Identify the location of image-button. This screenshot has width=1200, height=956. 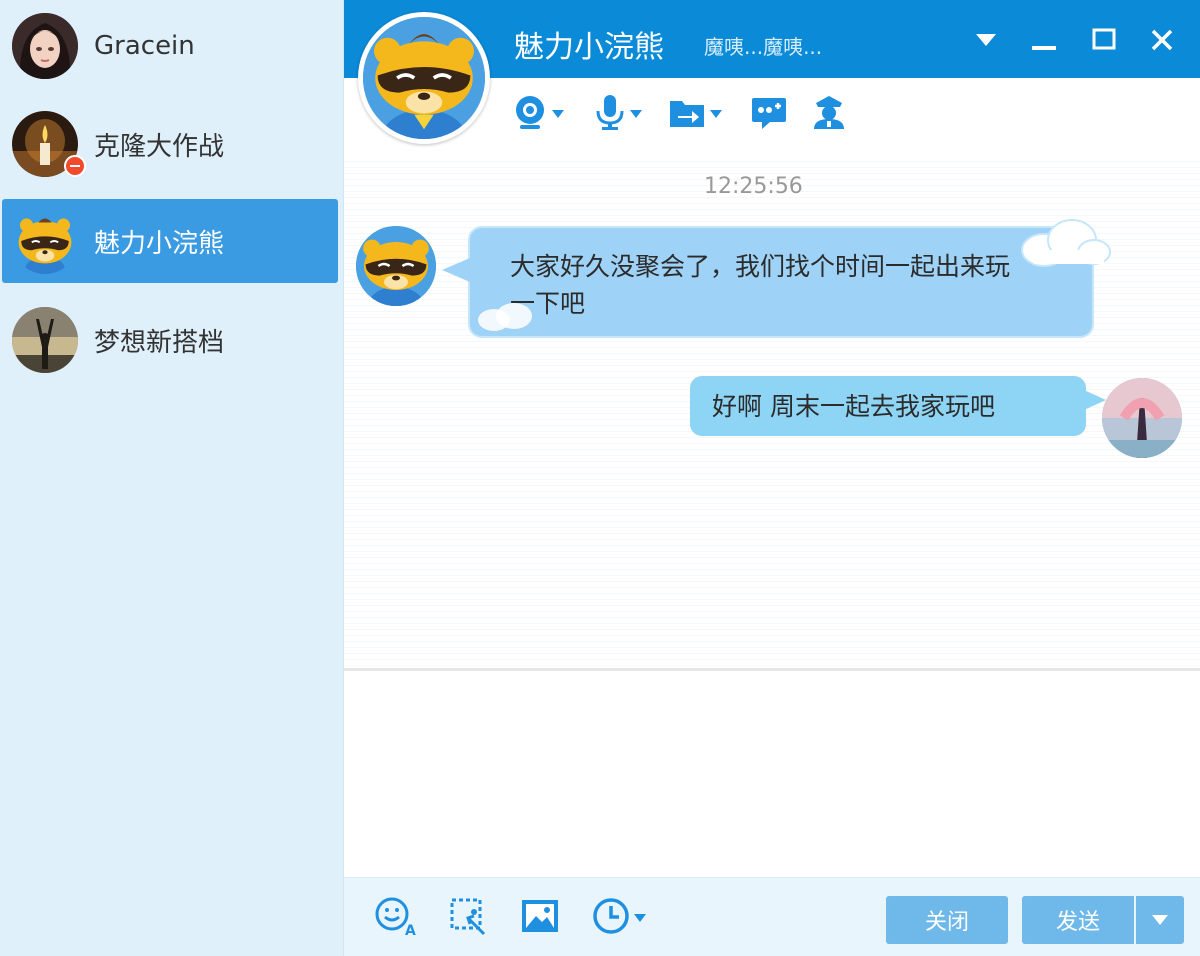
(540, 918).